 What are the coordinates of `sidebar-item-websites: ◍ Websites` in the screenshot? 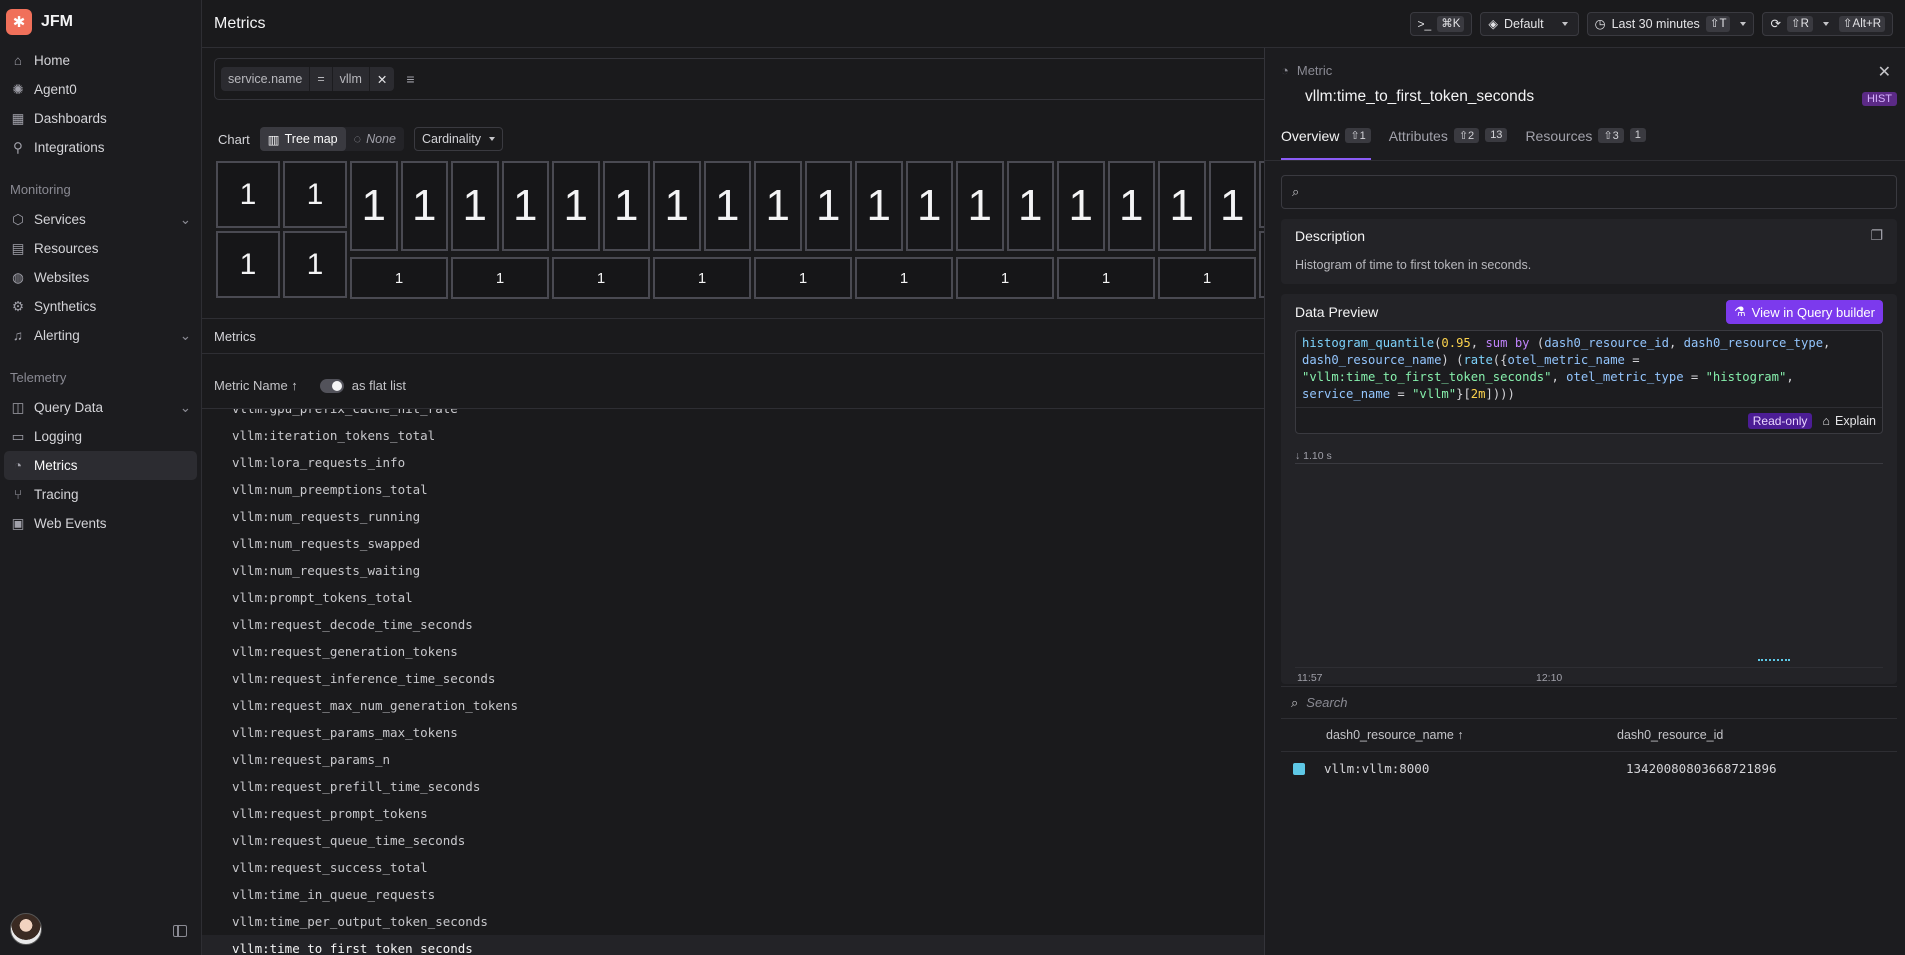 It's located at (100, 277).